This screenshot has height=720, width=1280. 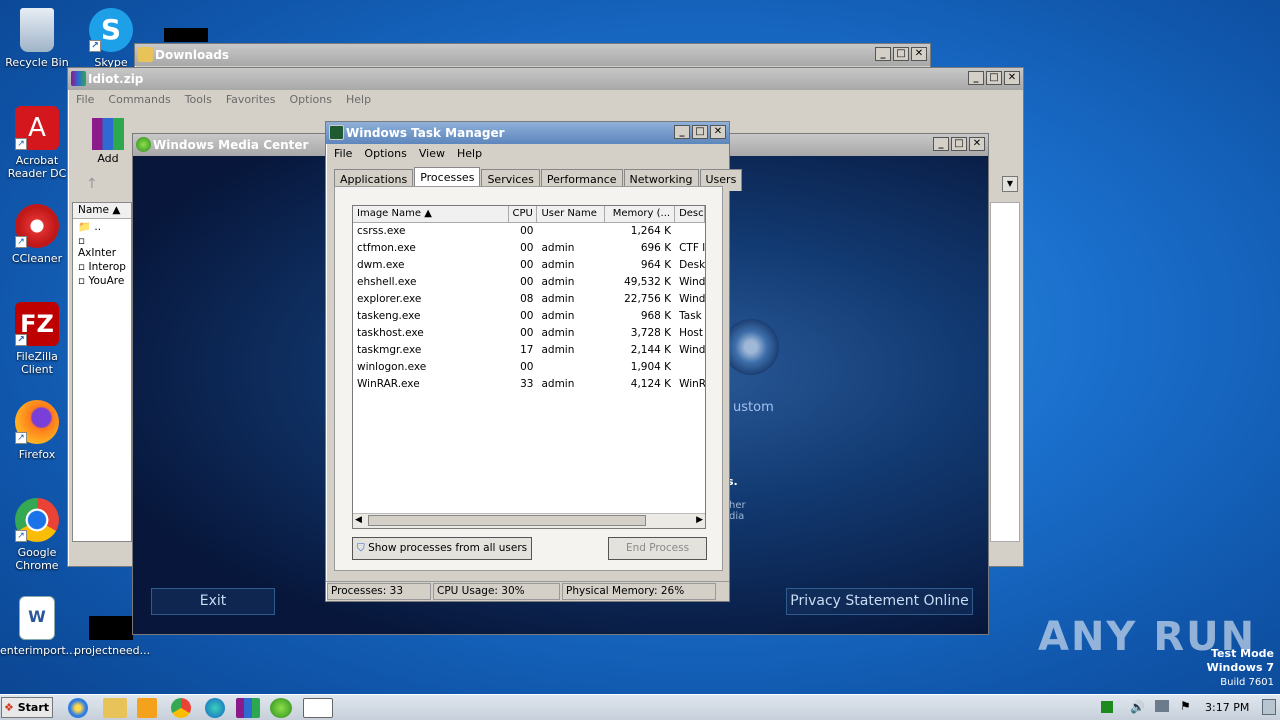 What do you see at coordinates (507, 520) in the screenshot?
I see `scroll-thumb` at bounding box center [507, 520].